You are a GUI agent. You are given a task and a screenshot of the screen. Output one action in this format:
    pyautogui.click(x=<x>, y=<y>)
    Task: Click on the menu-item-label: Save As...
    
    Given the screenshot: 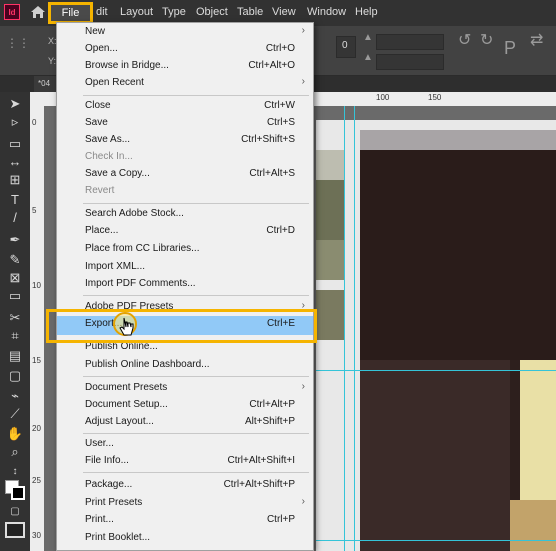 What is the action you would take?
    pyautogui.click(x=108, y=139)
    